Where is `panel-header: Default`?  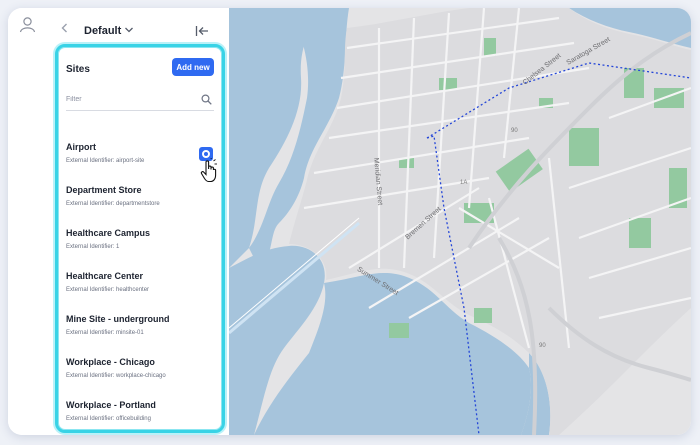 panel-header: Default is located at coordinates (137, 25).